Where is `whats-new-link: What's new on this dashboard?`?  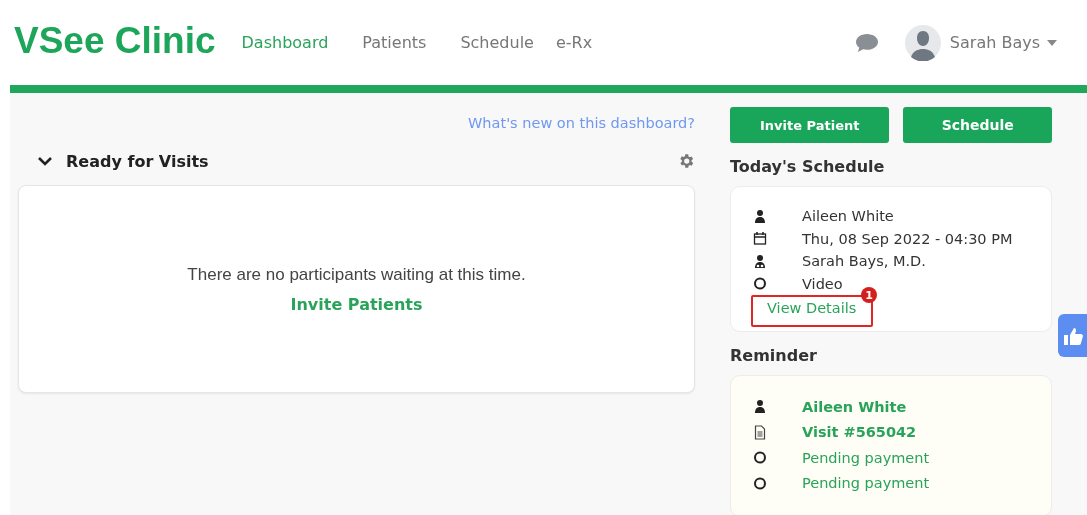 whats-new-link: What's new on this dashboard? is located at coordinates (581, 128).